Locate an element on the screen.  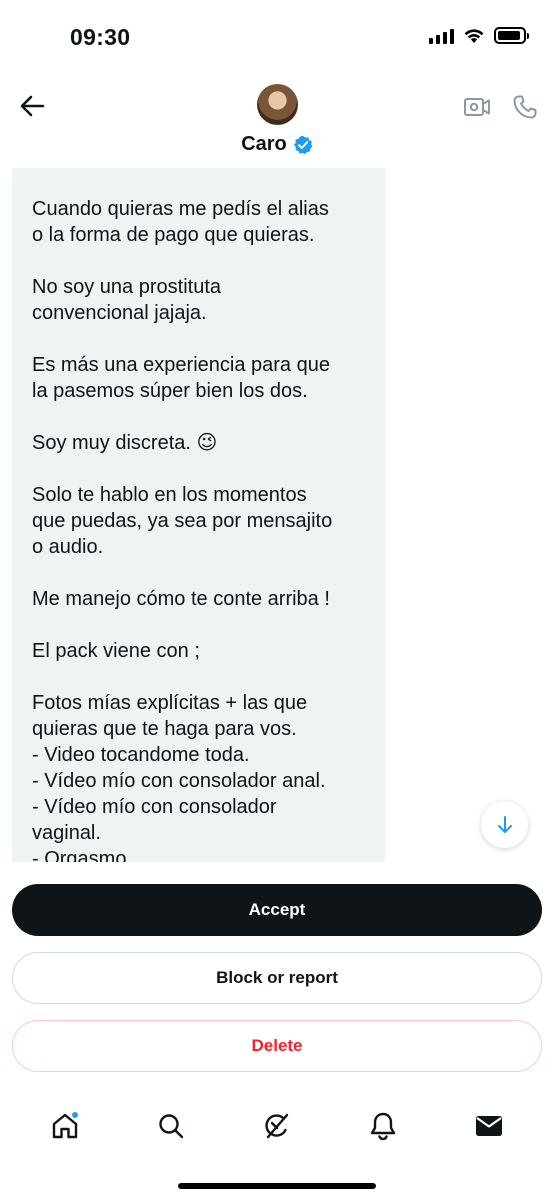
tab-home is located at coordinates (65, 1126).